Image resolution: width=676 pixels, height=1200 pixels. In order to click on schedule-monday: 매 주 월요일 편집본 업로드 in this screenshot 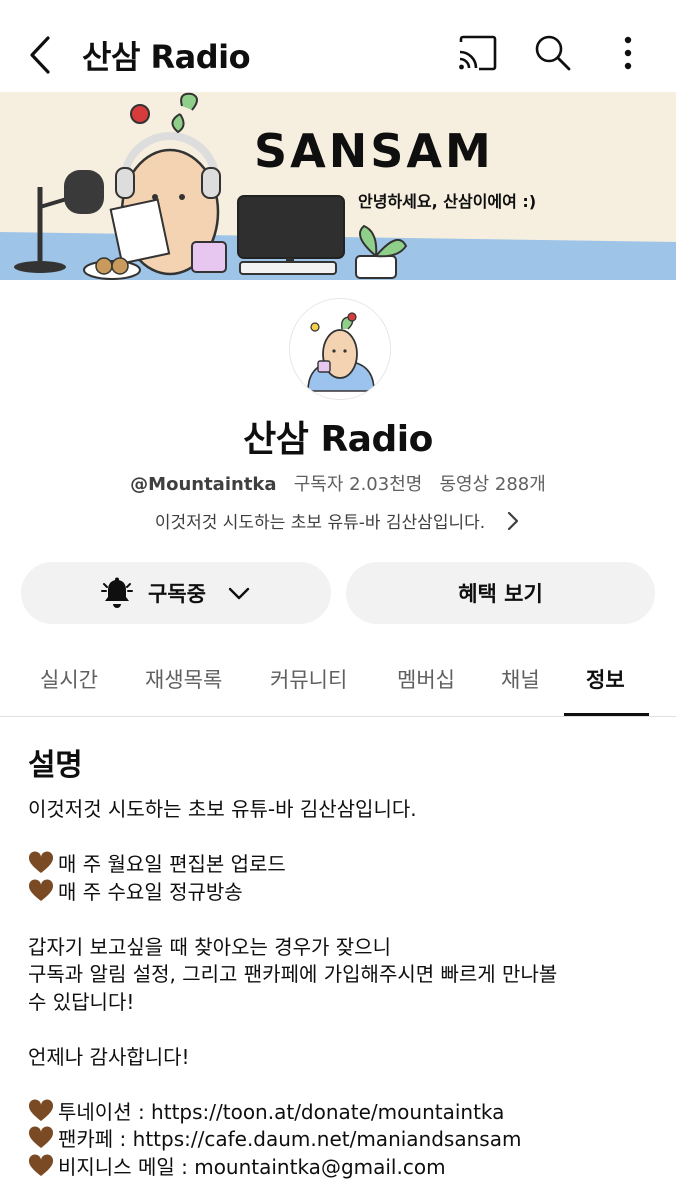, I will do `click(172, 864)`.